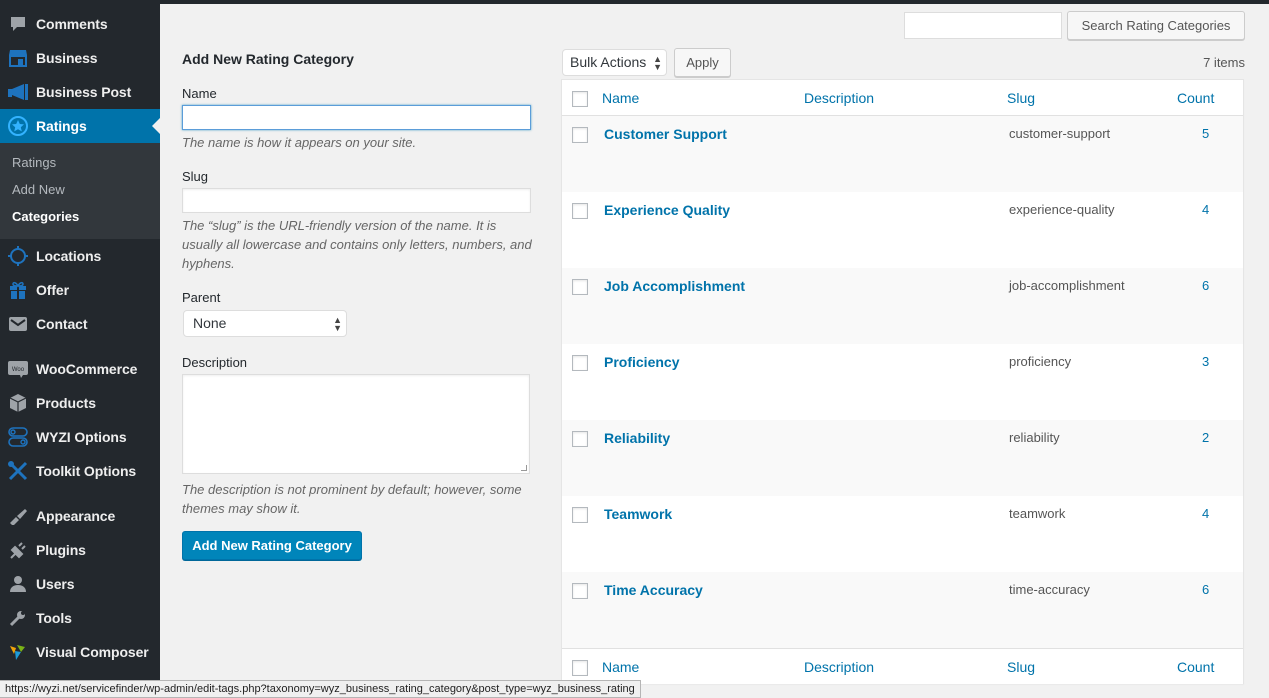  What do you see at coordinates (80, 550) in the screenshot?
I see `sidebar-item-plugins: Plugins` at bounding box center [80, 550].